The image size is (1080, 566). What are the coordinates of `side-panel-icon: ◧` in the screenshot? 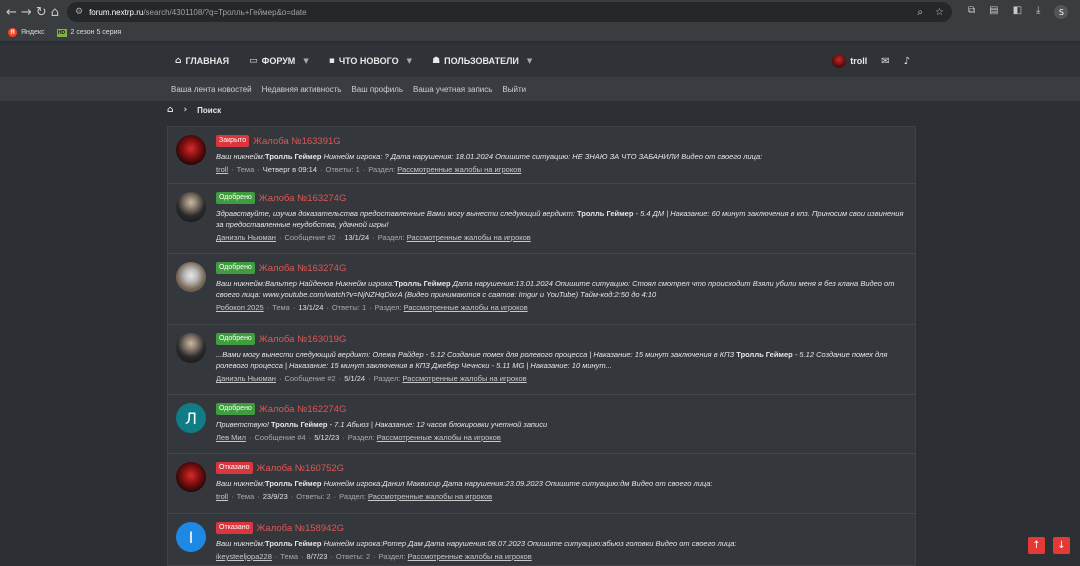 It's located at (1017, 12).